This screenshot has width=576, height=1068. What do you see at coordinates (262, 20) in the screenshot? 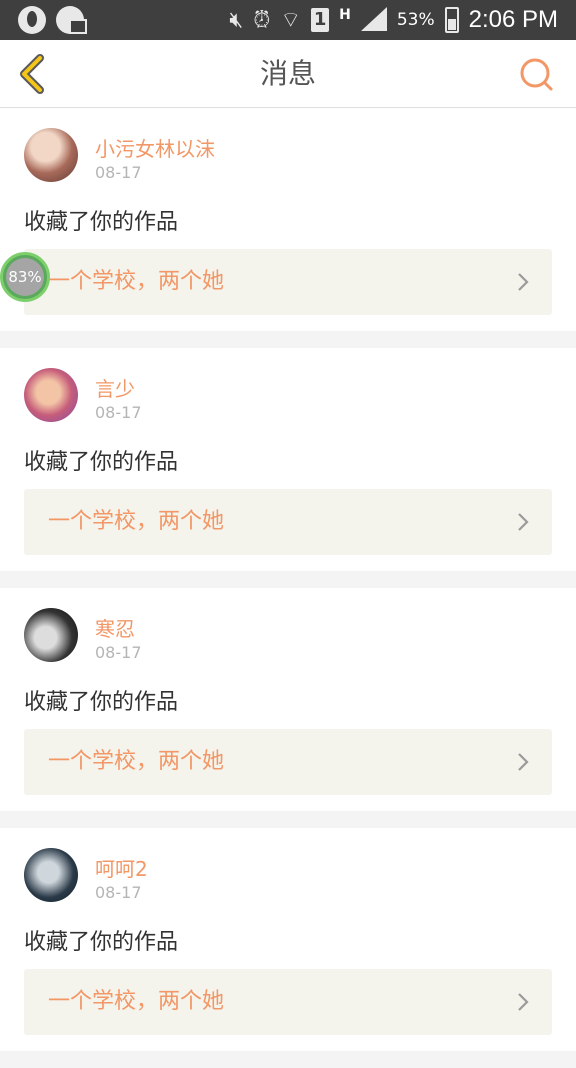
I see `alarm-icon: ⏰︎` at bounding box center [262, 20].